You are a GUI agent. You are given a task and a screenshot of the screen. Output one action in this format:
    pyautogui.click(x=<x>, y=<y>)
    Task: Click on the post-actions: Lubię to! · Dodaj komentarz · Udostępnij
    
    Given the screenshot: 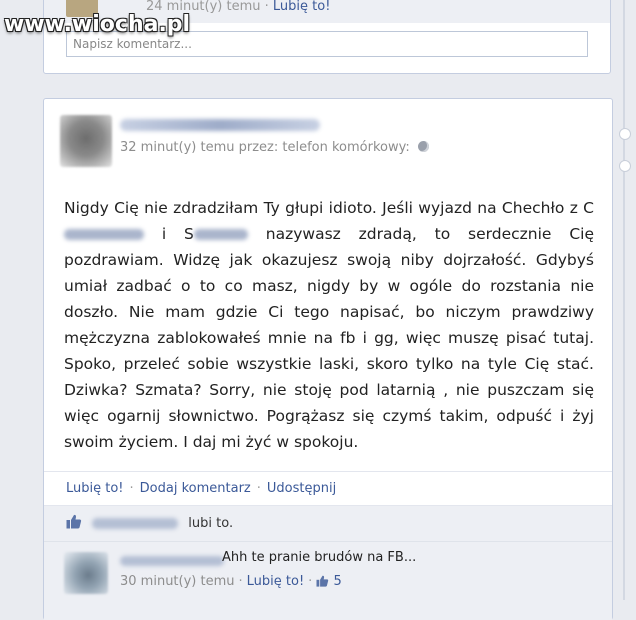 What is the action you would take?
    pyautogui.click(x=328, y=488)
    